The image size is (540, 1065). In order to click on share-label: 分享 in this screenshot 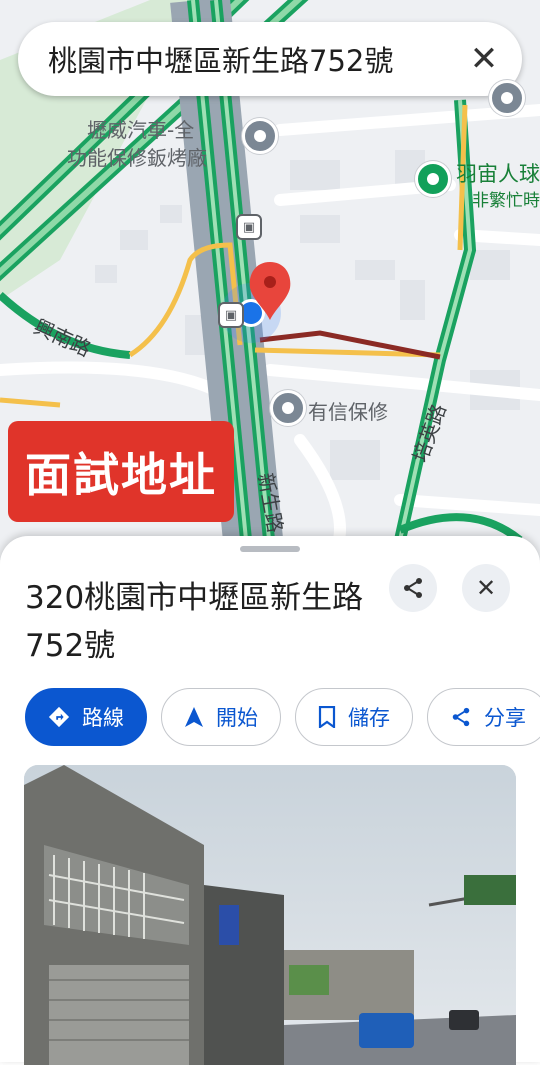, I will do `click(505, 718)`.